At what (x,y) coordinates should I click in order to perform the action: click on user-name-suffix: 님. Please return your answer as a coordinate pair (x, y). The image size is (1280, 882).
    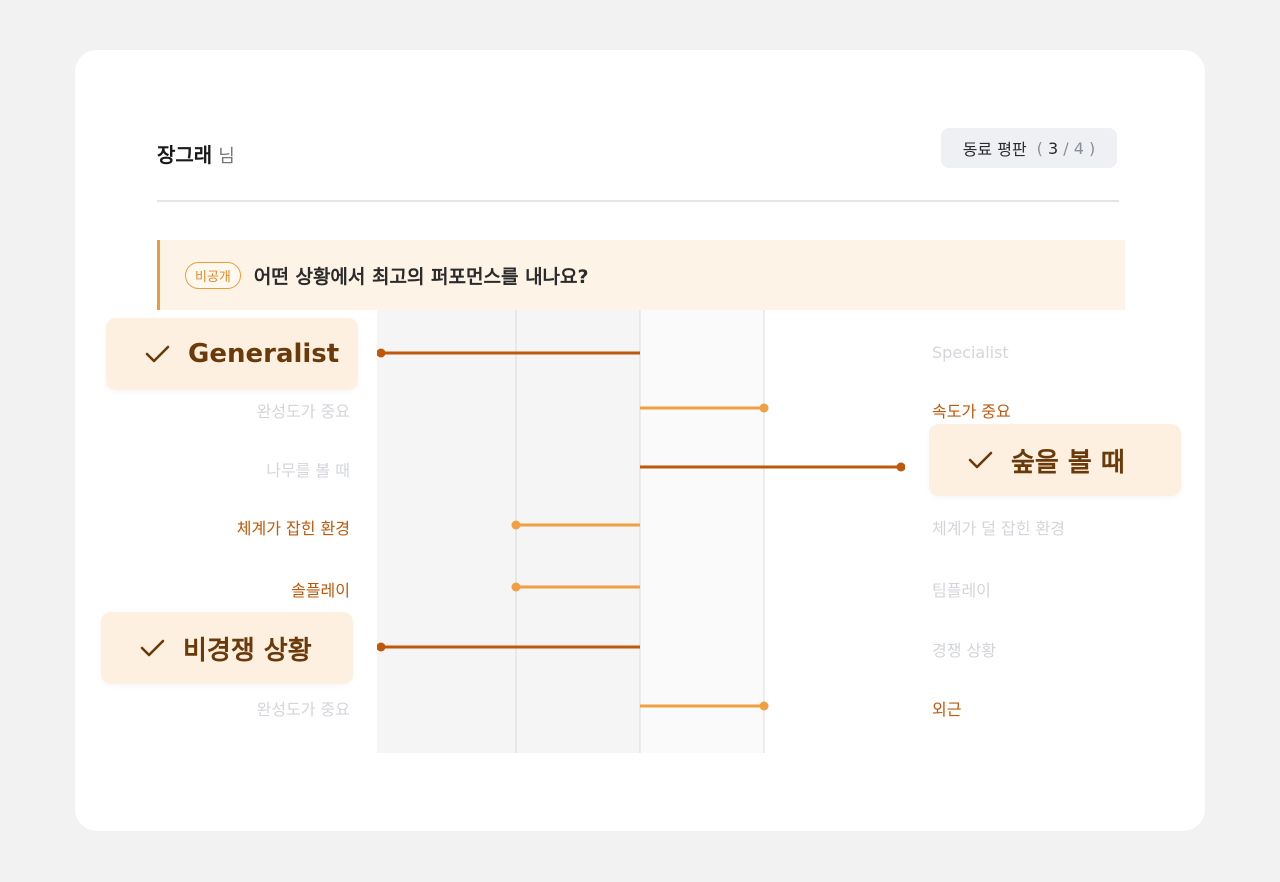
    Looking at the image, I should click on (226, 156).